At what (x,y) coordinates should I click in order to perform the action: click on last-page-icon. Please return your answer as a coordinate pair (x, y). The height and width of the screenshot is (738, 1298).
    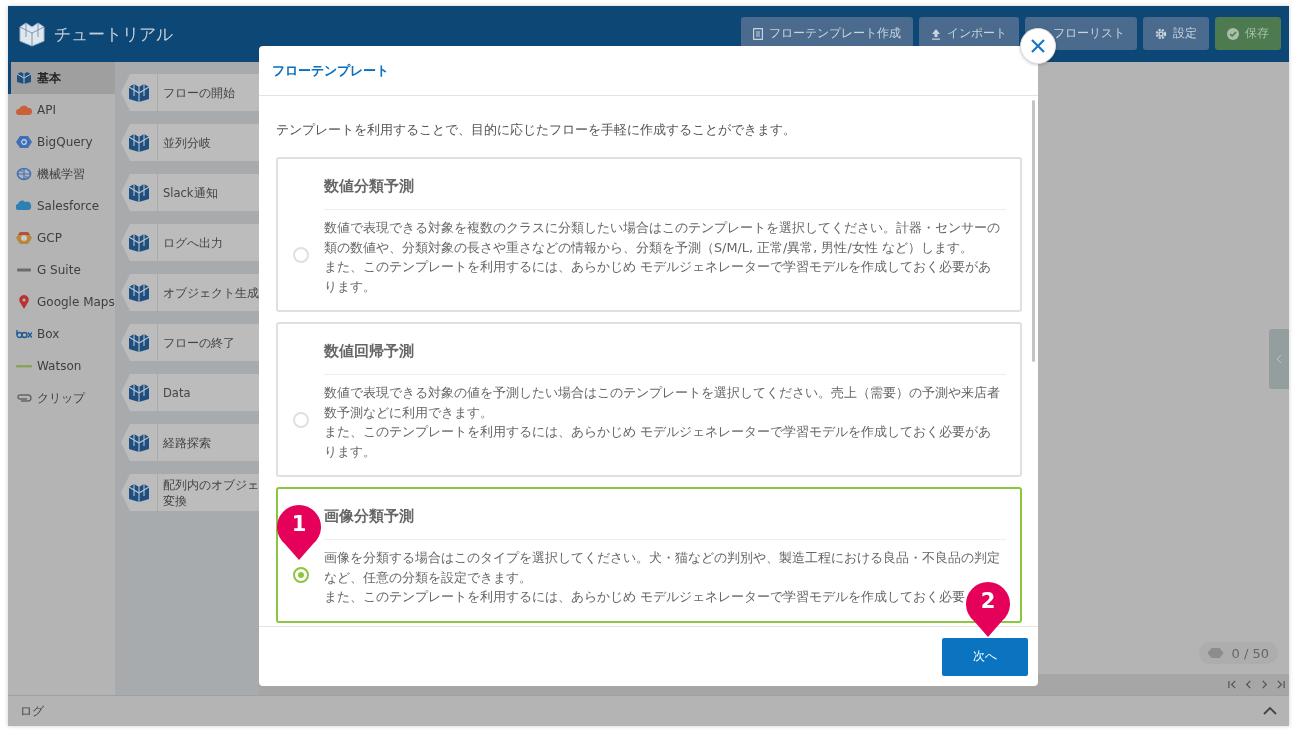
    Looking at the image, I should click on (1280, 684).